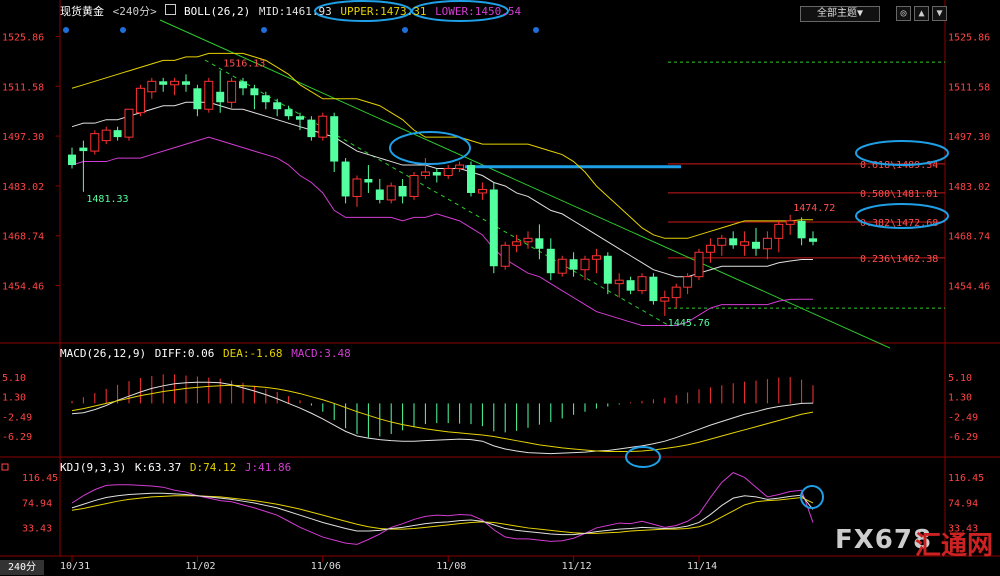 This screenshot has width=1000, height=576. Describe the element at coordinates (200, 566) in the screenshot. I see `date-label: 11/02` at that location.